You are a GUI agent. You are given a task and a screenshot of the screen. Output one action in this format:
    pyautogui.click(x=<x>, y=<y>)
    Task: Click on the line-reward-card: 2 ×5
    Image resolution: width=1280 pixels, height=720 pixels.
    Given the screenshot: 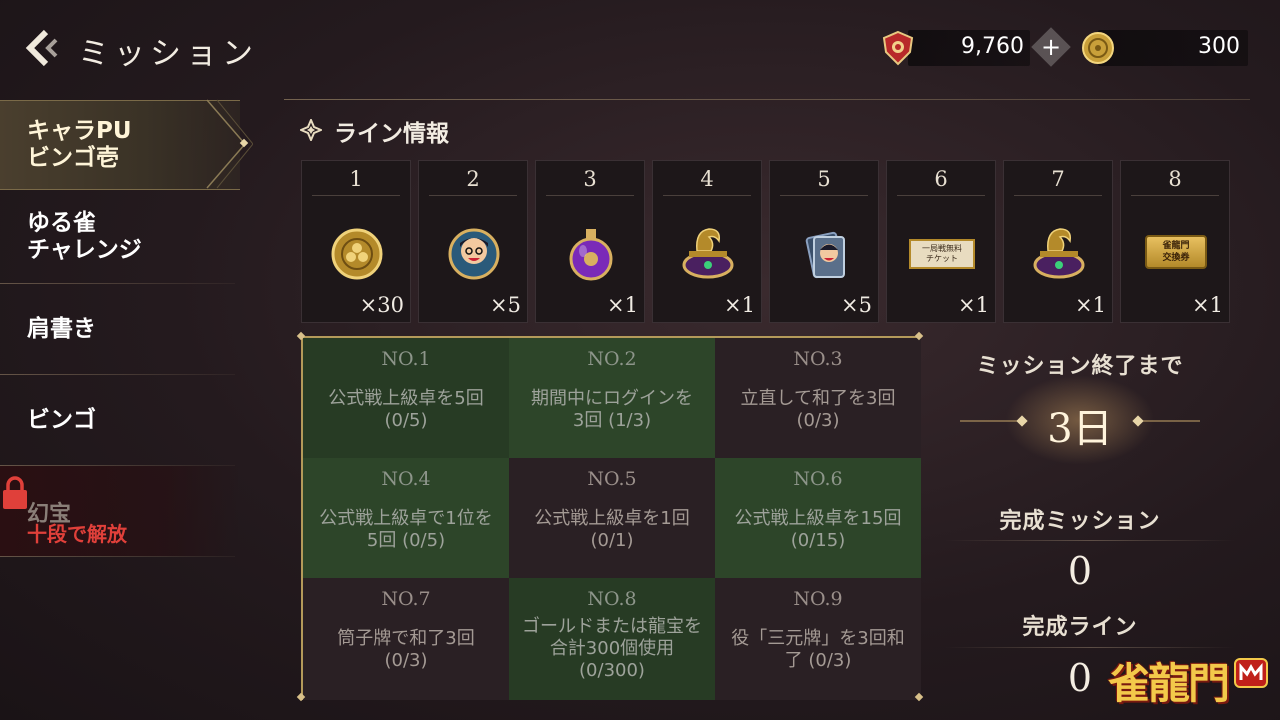 What is the action you would take?
    pyautogui.click(x=473, y=241)
    